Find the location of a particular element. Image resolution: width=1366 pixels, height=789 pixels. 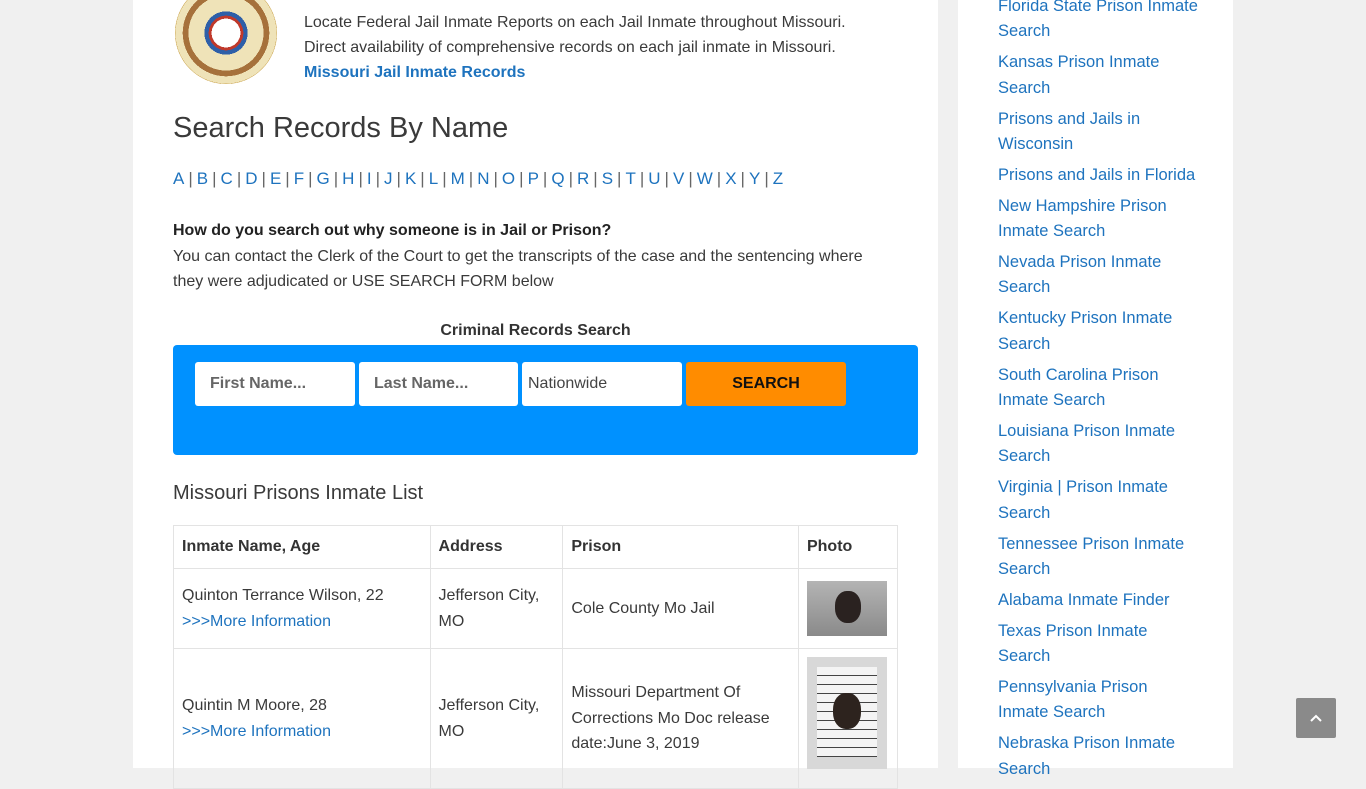

inmate-address: Jefferson City, MO is located at coordinates (496, 608).